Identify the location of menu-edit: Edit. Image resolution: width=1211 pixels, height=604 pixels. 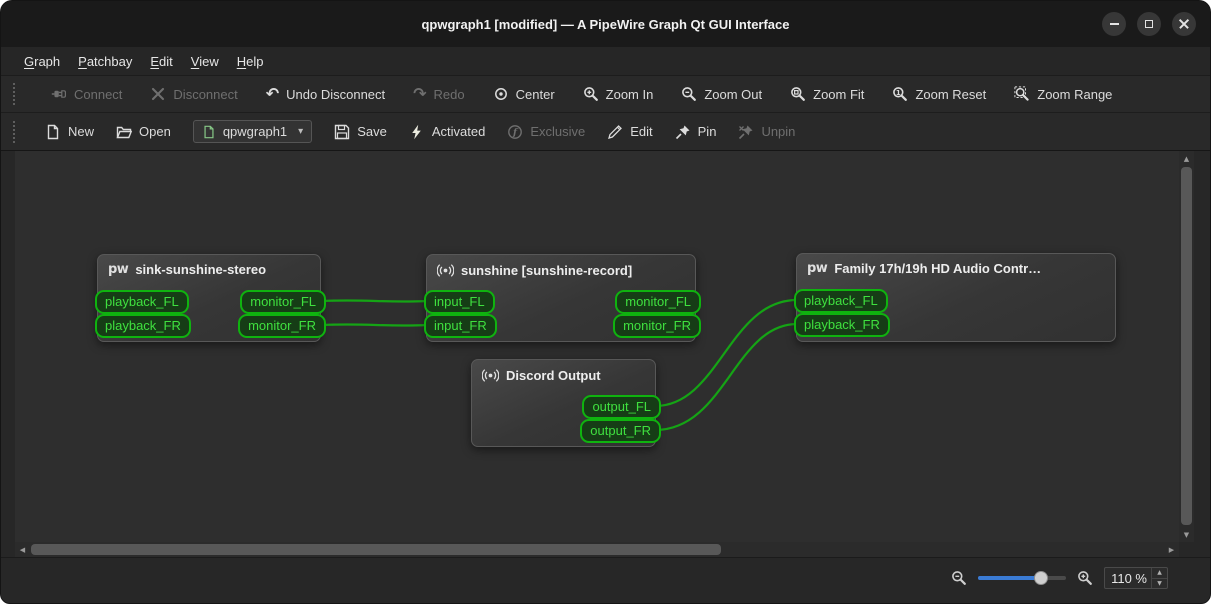
(161, 61).